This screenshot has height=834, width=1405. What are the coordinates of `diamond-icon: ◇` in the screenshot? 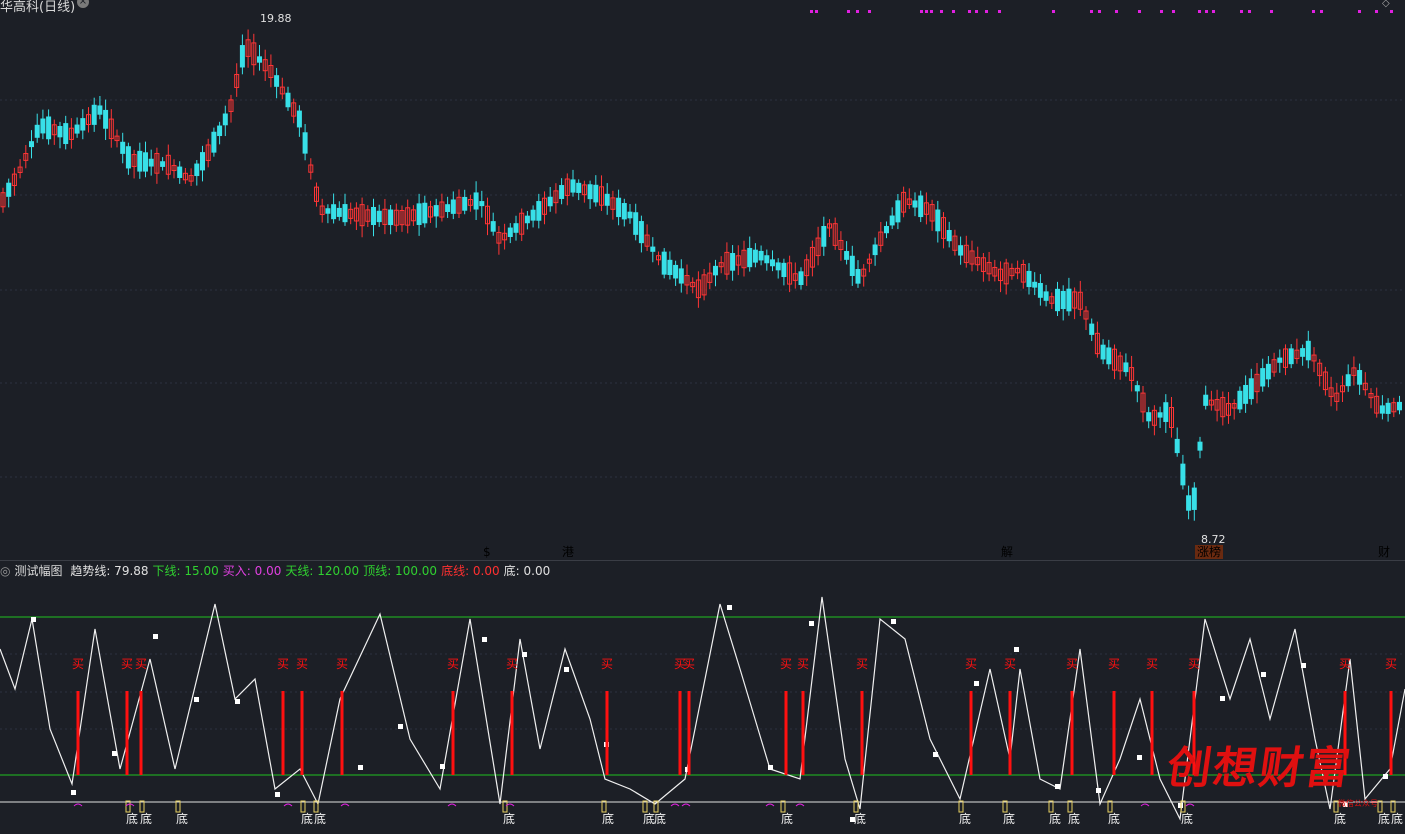 It's located at (1386, 4).